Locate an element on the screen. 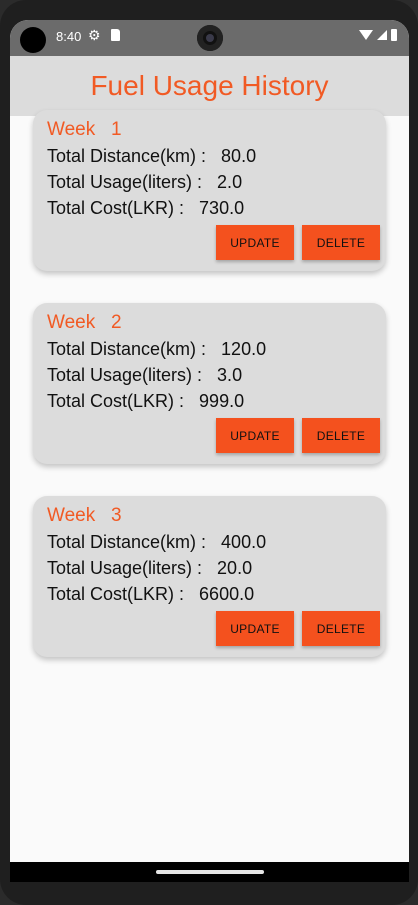  signal-icon is located at coordinates (382, 35).